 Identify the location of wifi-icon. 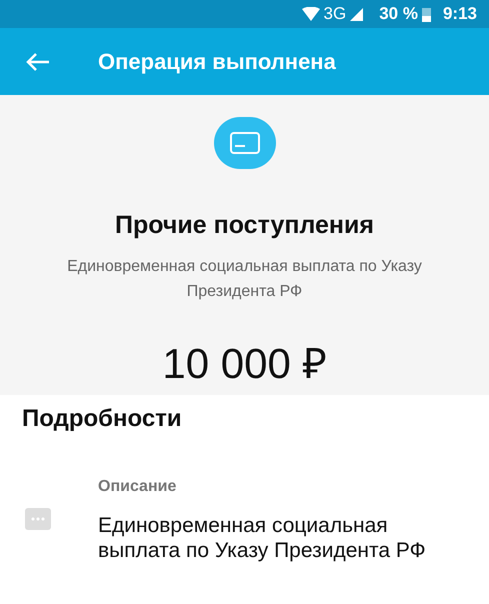
(311, 14).